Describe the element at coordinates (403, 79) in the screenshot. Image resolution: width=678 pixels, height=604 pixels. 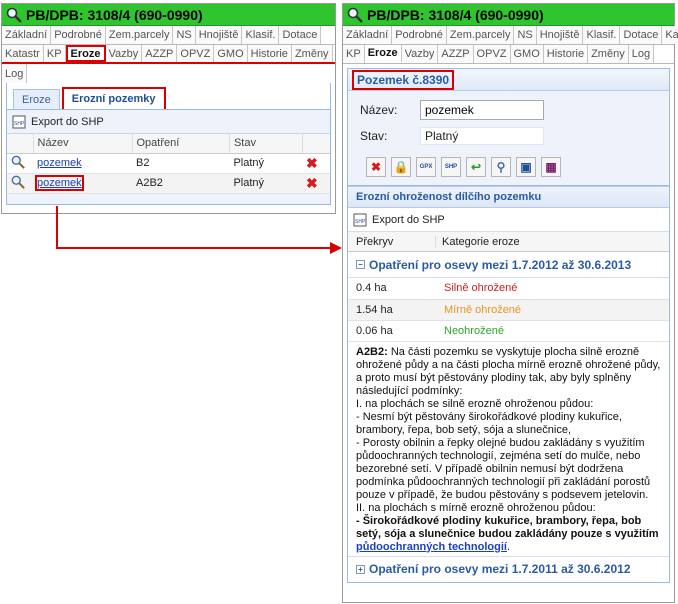
I see `detail-title: Pozemek č.8390` at that location.